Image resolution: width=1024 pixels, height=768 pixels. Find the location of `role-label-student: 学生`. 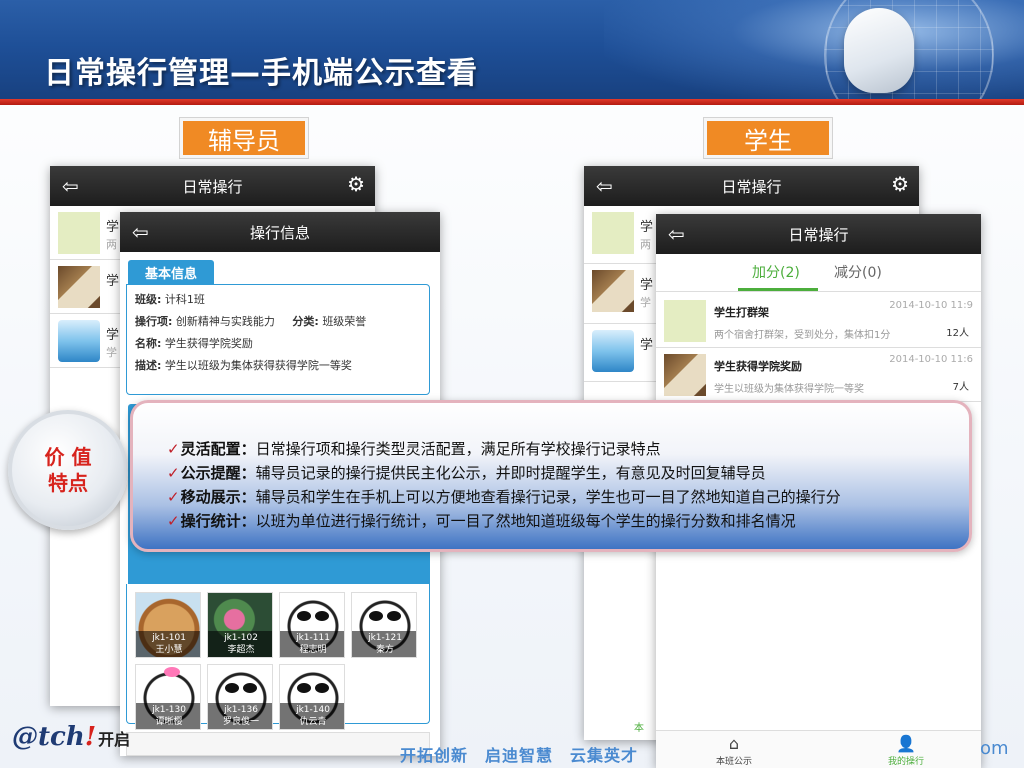

role-label-student: 学生 is located at coordinates (768, 138).